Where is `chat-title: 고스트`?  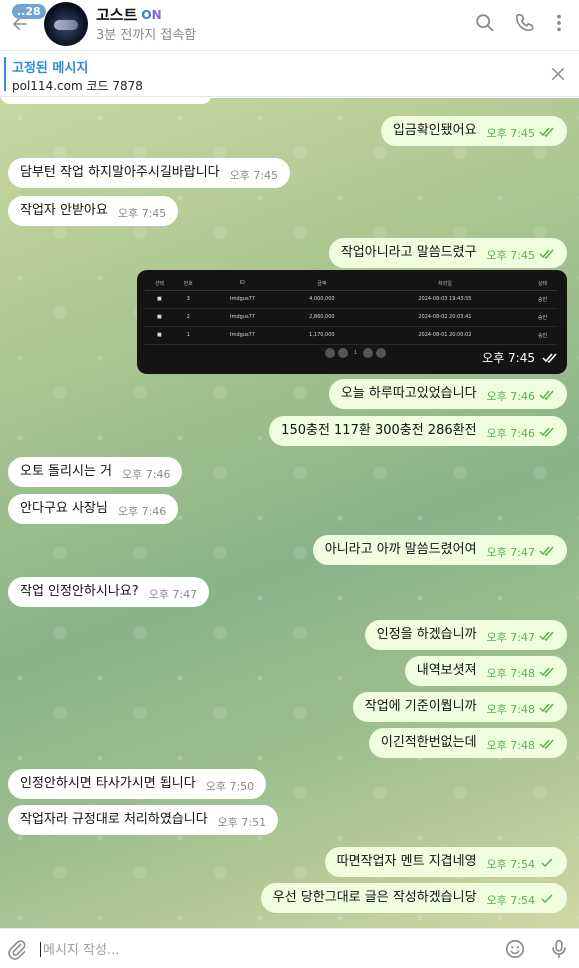 chat-title: 고스트 is located at coordinates (117, 15).